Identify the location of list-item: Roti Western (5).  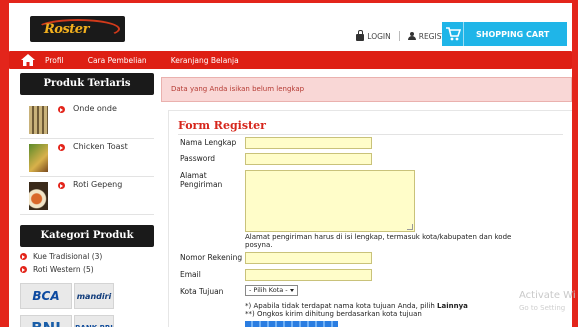
(87, 270).